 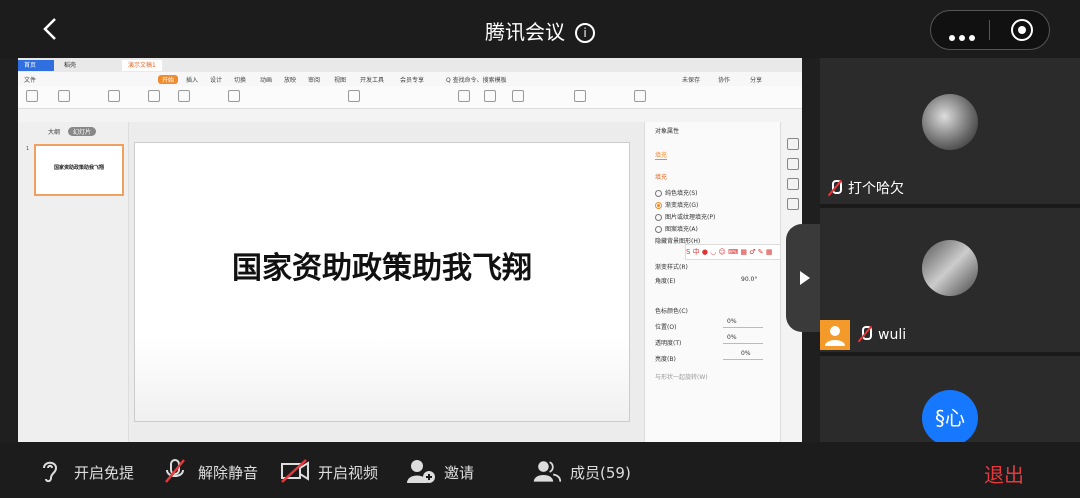 I want to click on video-label: 开启视频, so click(x=348, y=473).